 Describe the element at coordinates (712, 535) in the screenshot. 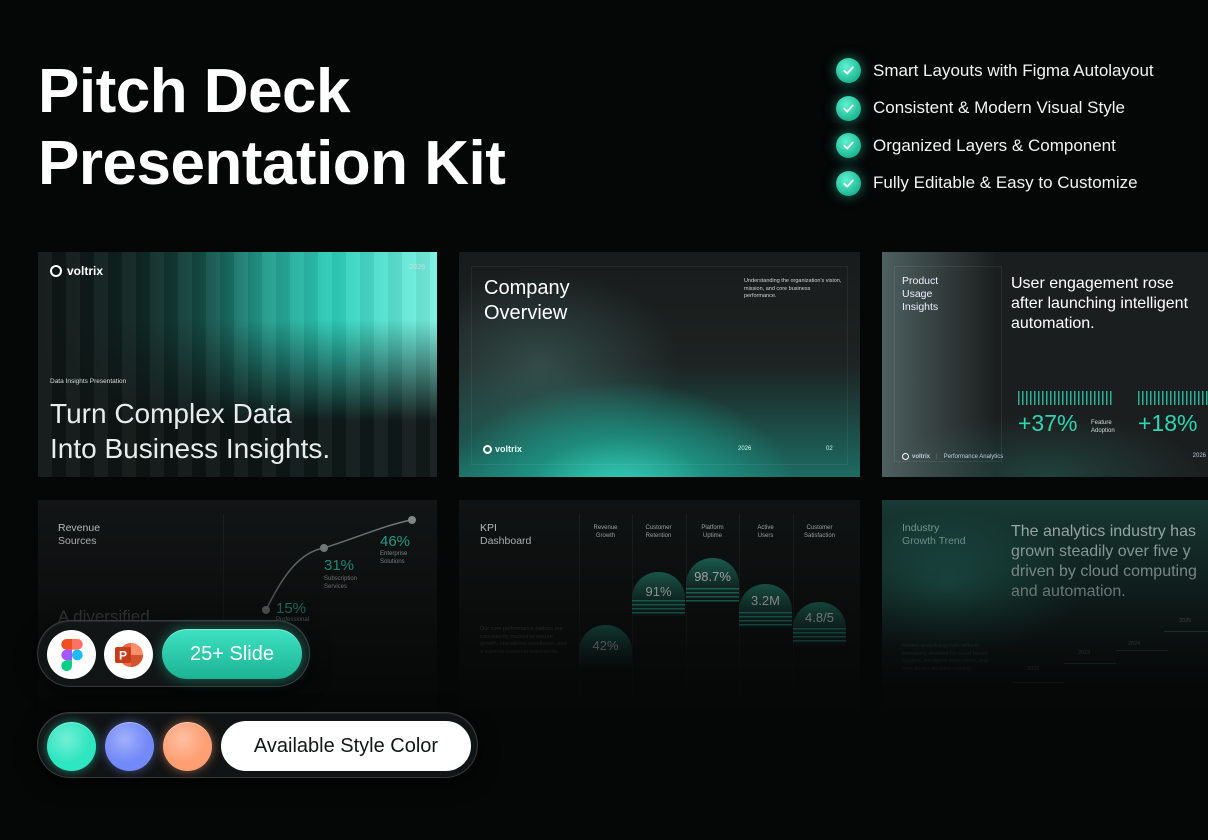

I see `kpi-header-line: Uptime` at that location.